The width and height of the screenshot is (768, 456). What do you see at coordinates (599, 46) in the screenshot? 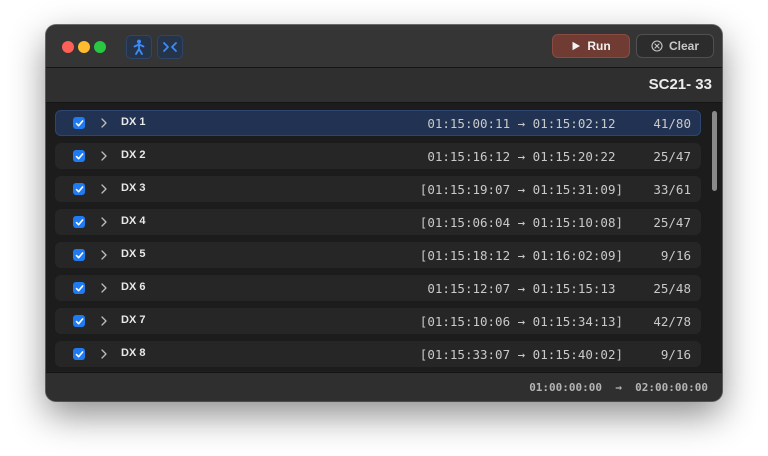
I see `run-button-label: Run` at bounding box center [599, 46].